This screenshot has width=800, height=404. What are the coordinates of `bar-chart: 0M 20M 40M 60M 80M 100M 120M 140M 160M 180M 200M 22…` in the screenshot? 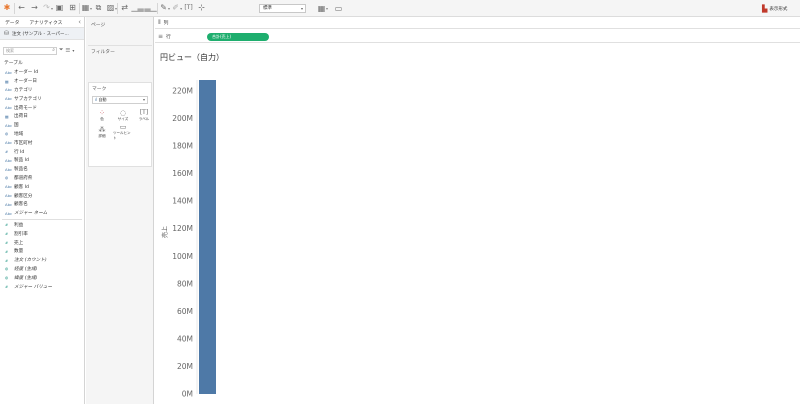 It's located at (188, 239).